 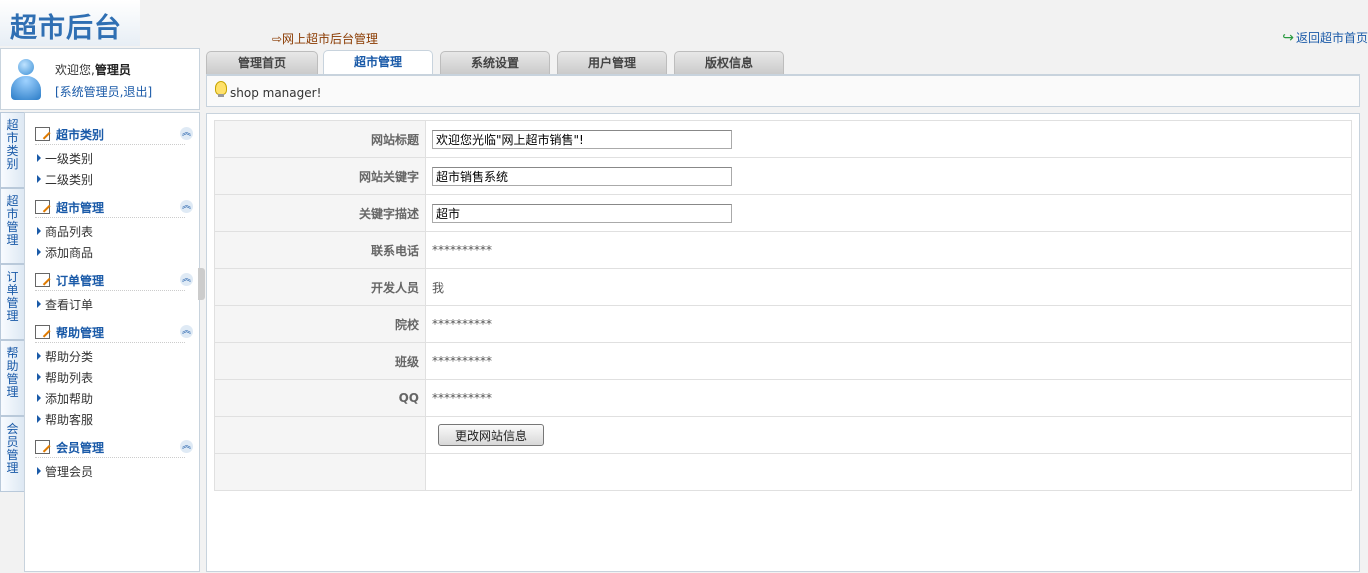 I want to click on class-value: **********, so click(x=888, y=361).